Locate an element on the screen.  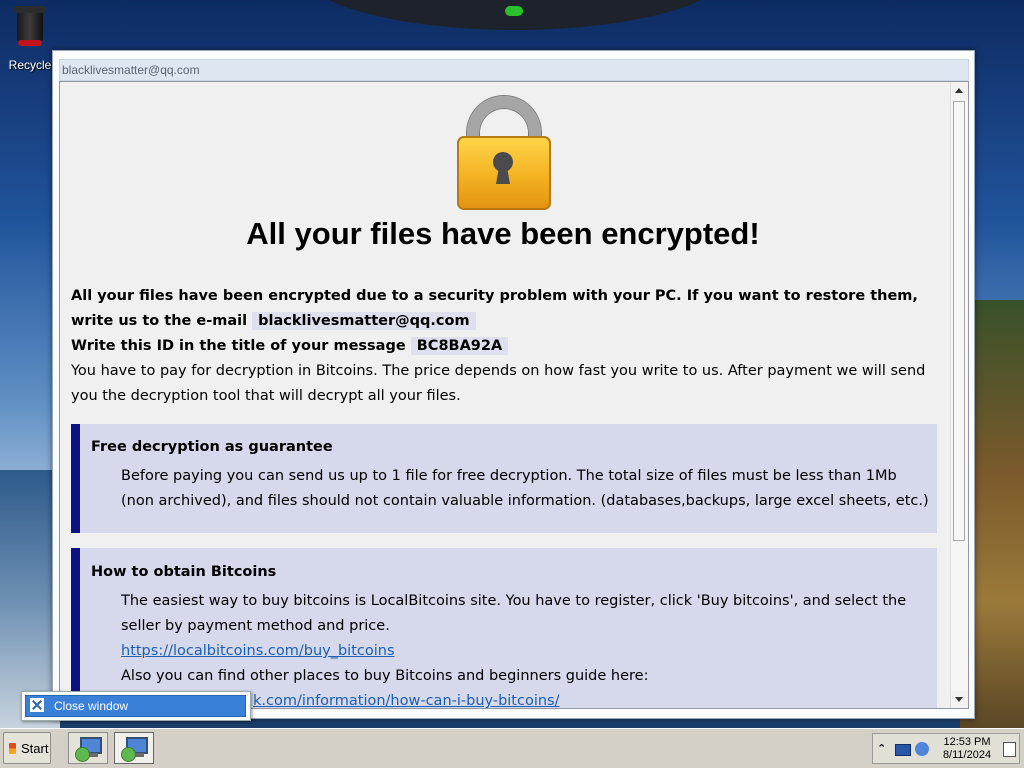
start-button: Start is located at coordinates (27, 748).